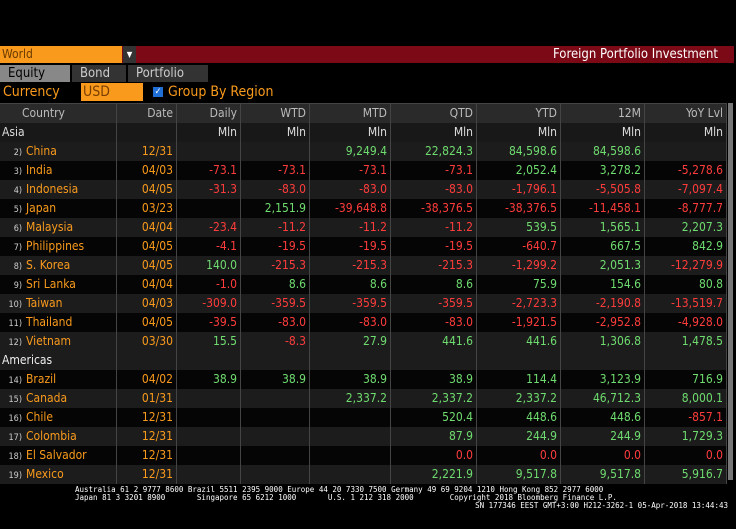 This screenshot has height=529, width=736. I want to click on country-cell: 18) El Salvador, so click(58, 455).